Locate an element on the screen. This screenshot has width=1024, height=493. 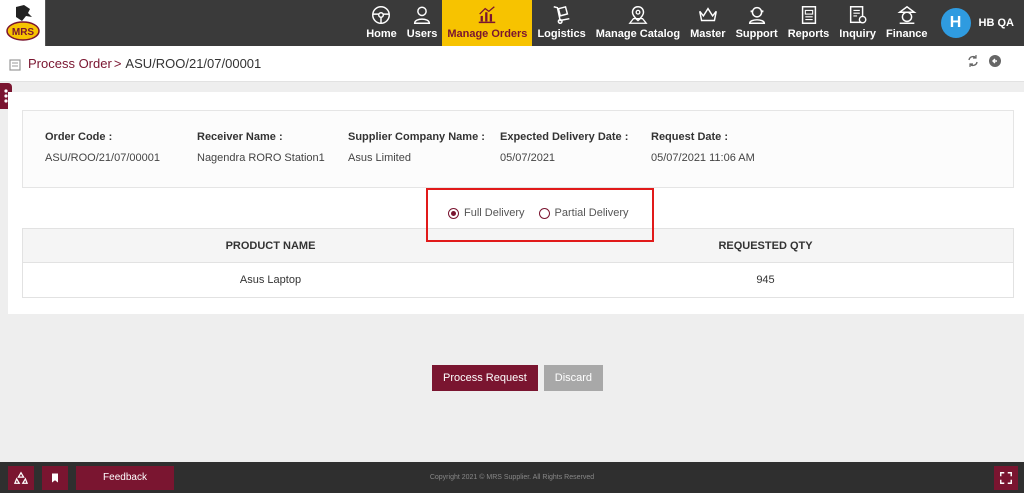
nav-master-label: Master is located at coordinates (708, 34).